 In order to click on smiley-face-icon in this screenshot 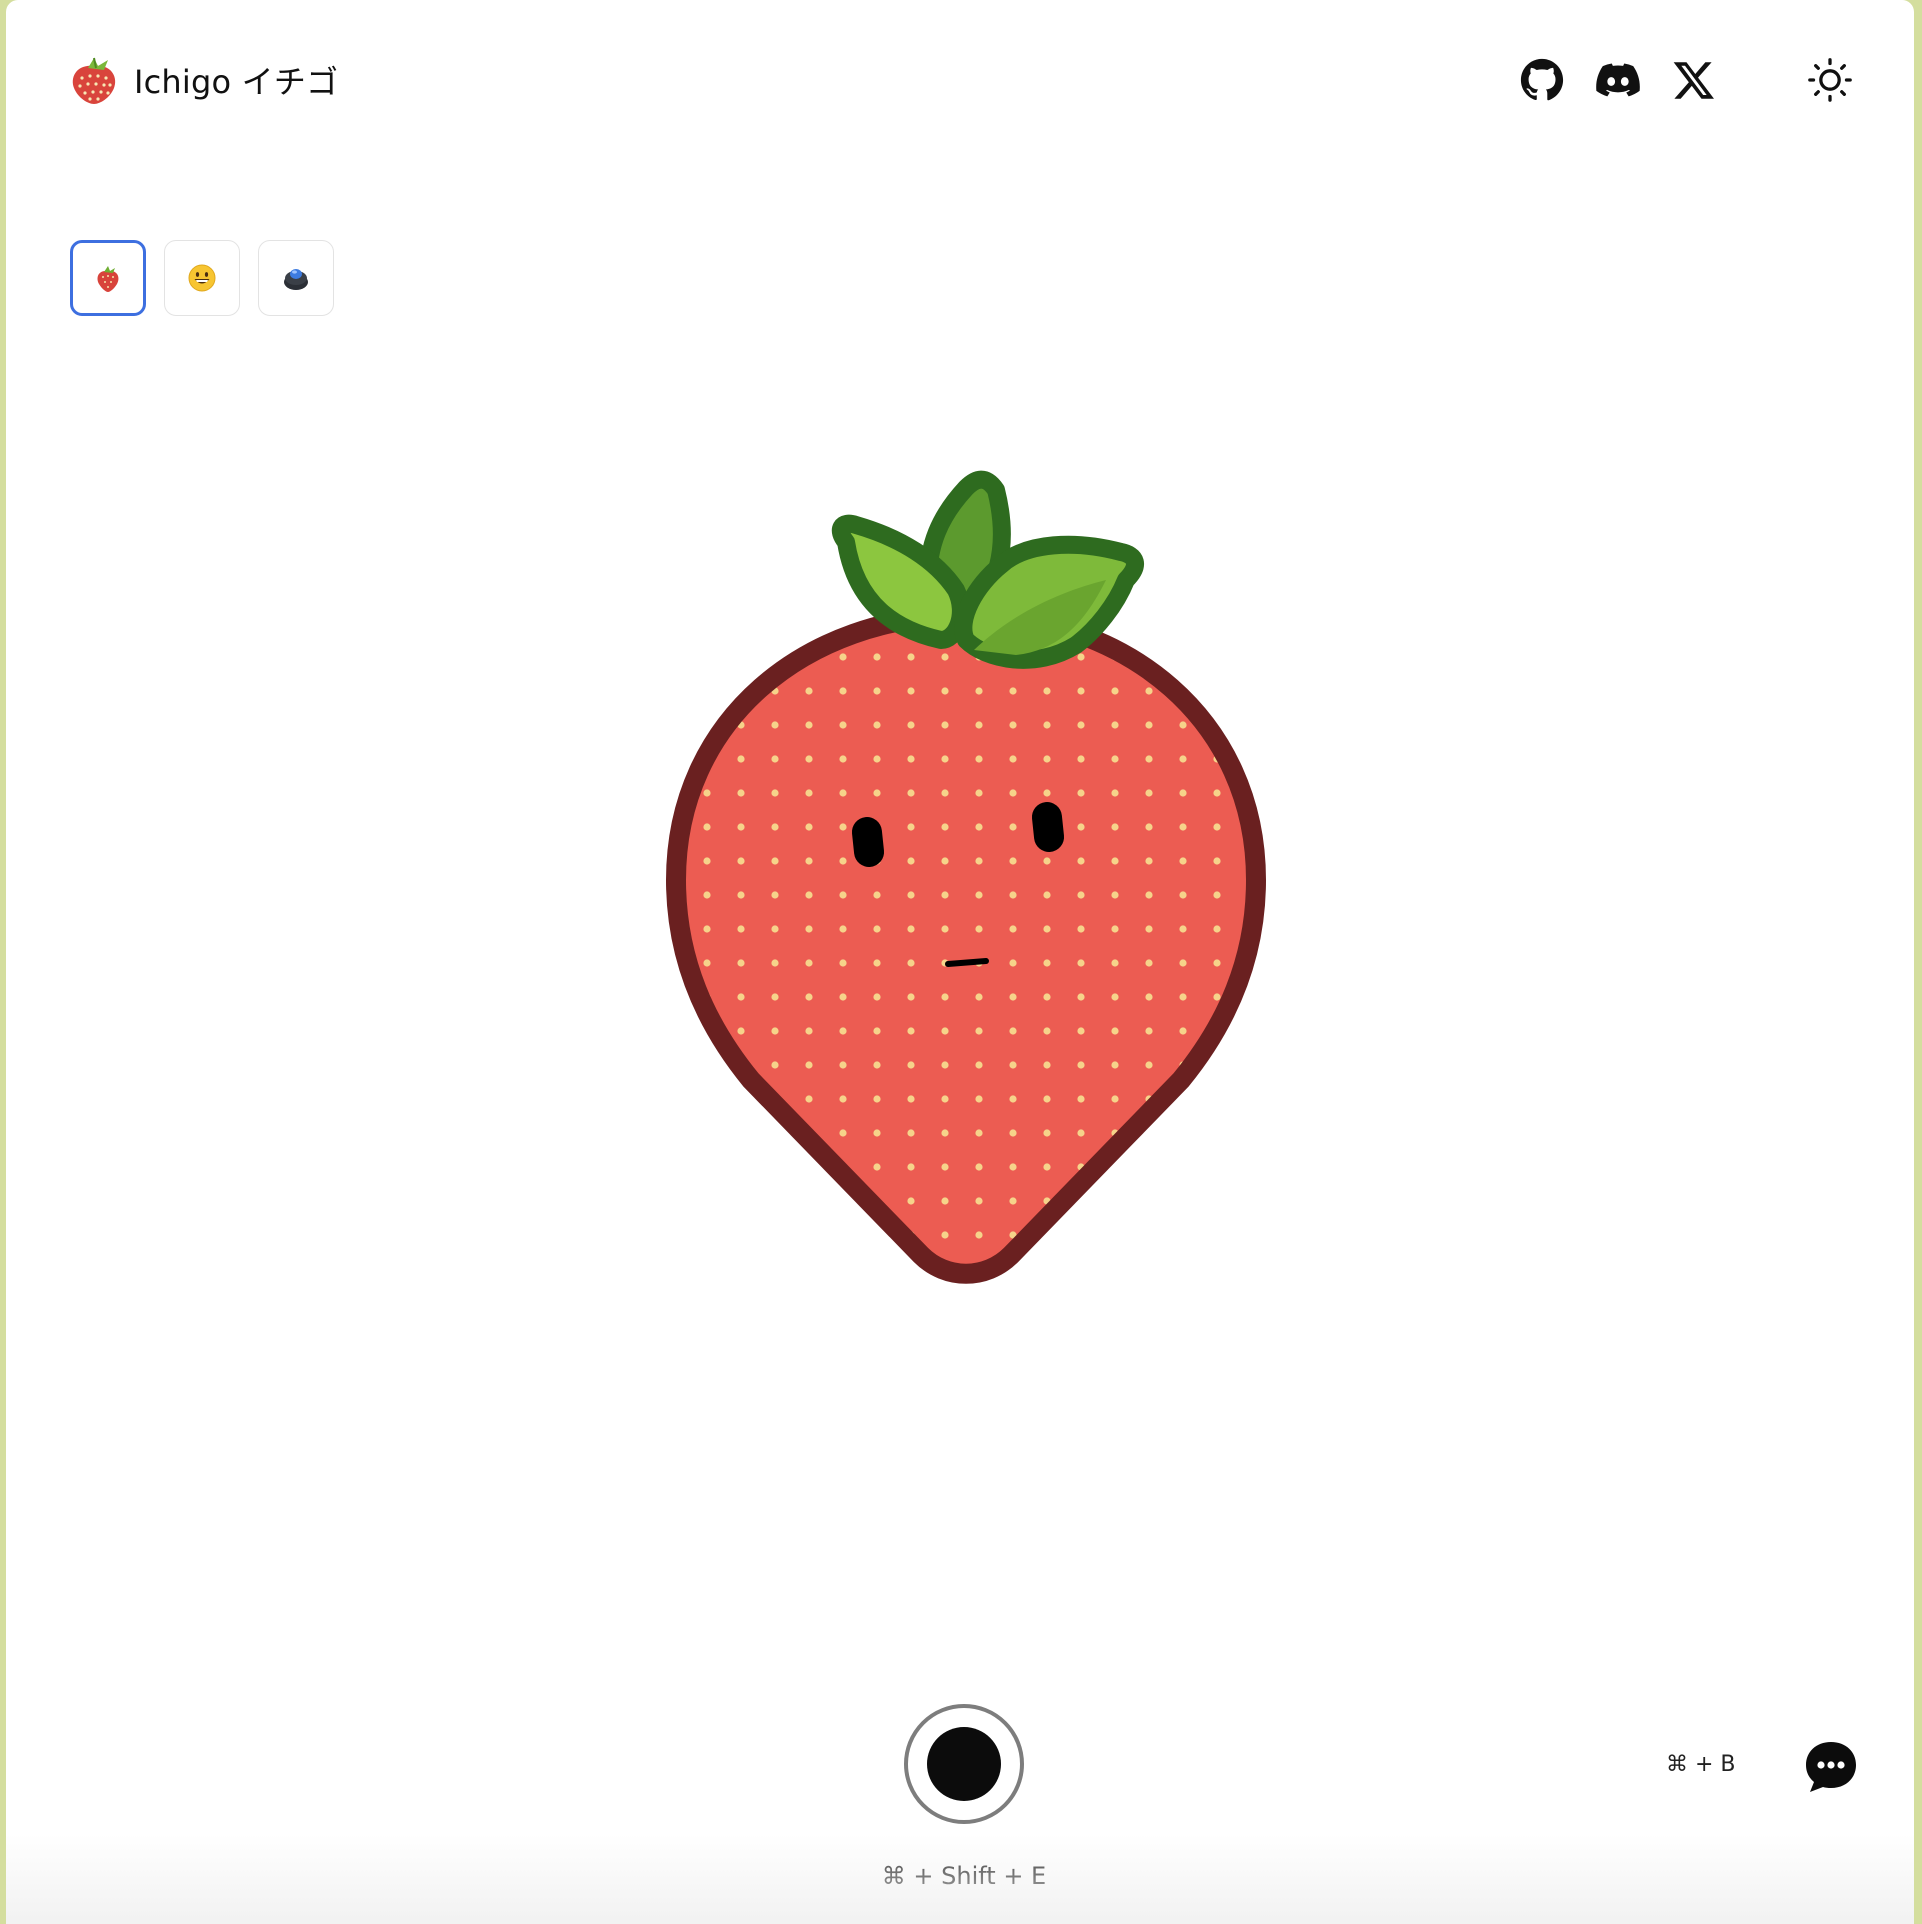, I will do `click(202, 278)`.